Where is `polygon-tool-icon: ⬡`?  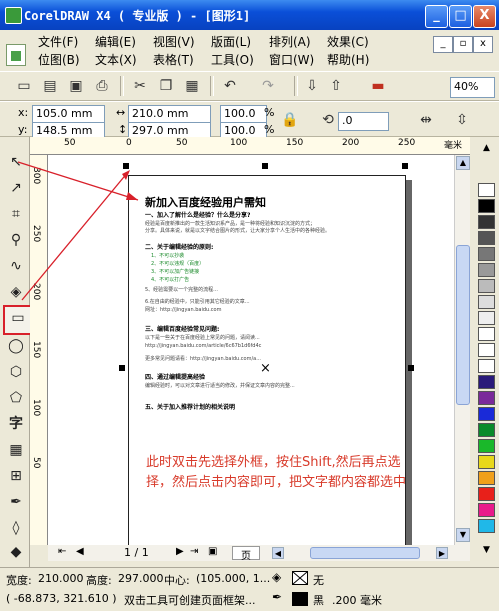
polygon-tool-icon: ⬡ is located at coordinates (16, 372).